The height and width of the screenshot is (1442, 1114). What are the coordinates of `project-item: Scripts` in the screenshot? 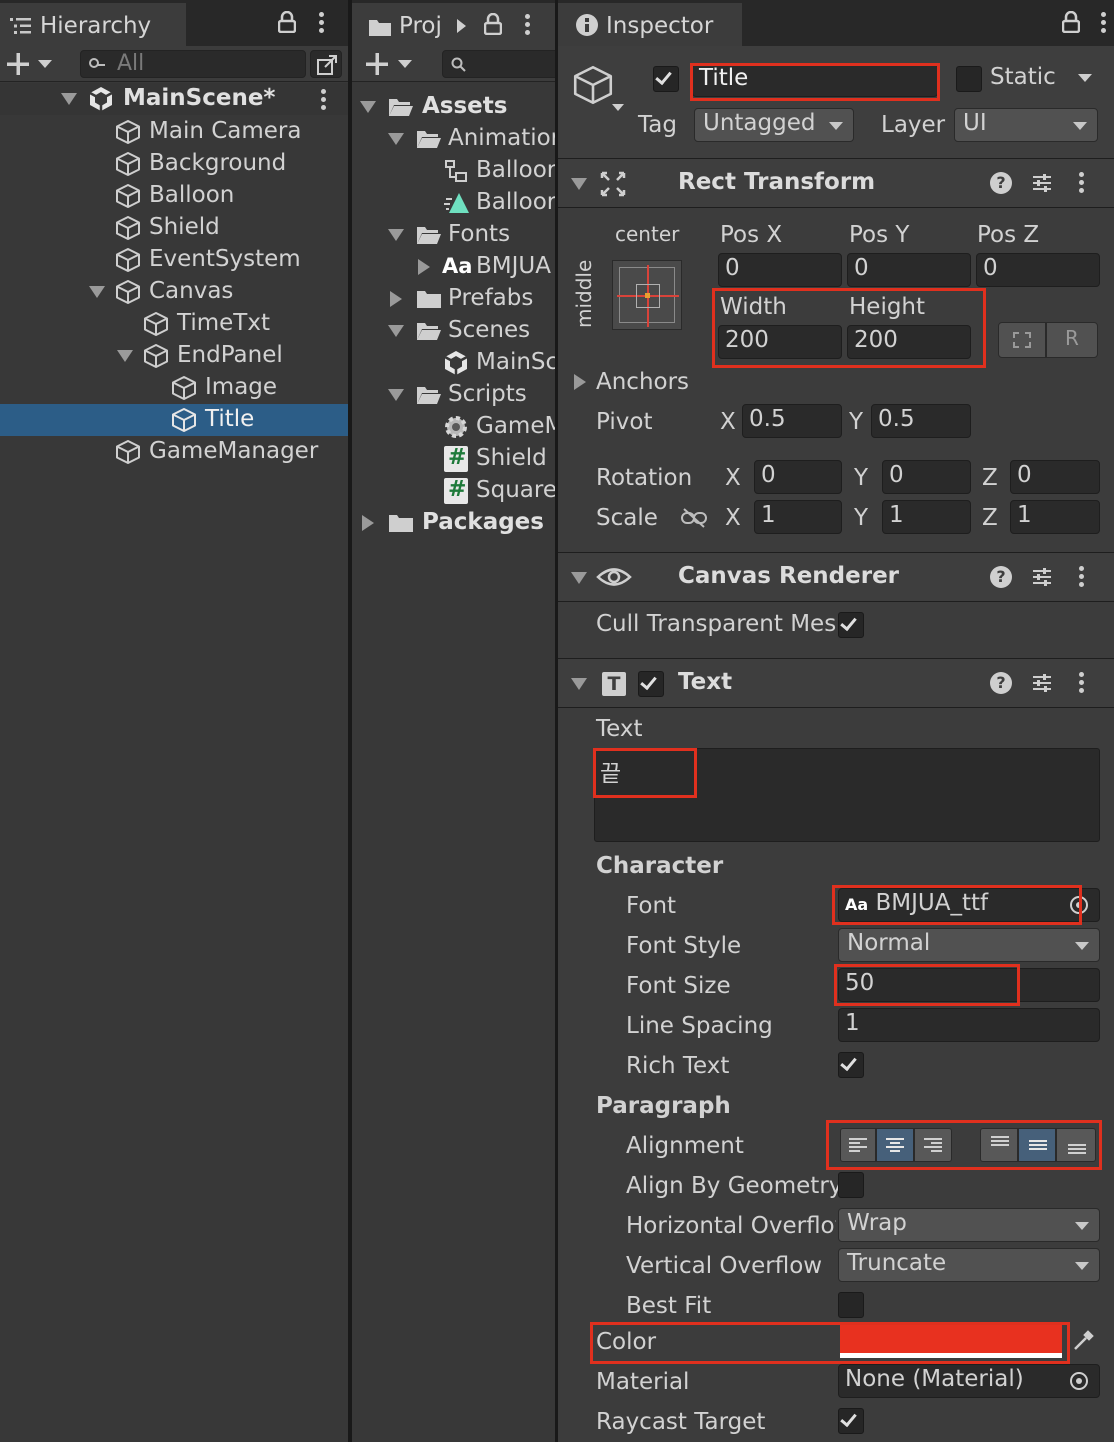 It's located at (453, 395).